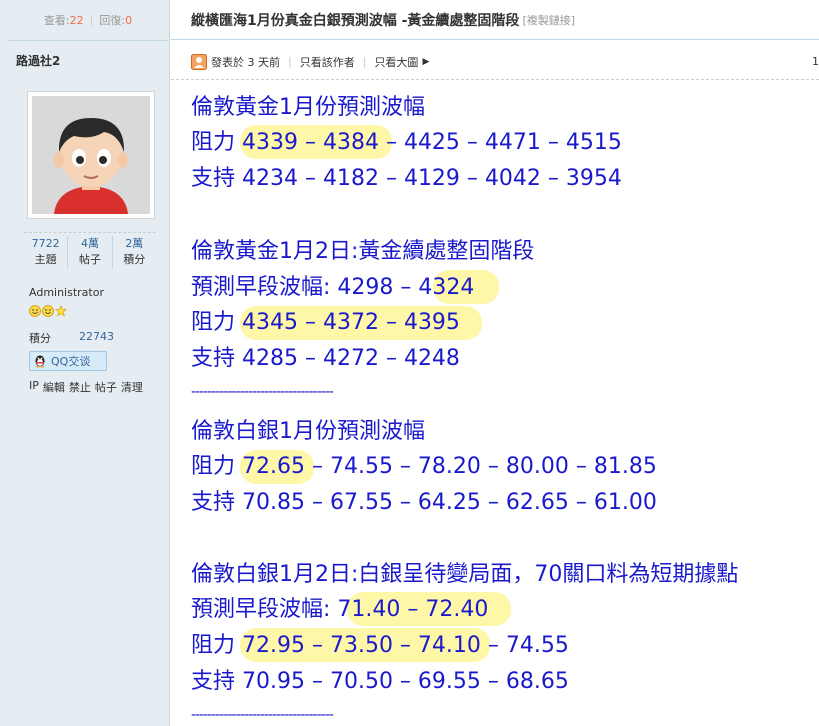  Describe the element at coordinates (129, 20) in the screenshot. I see `replies-count: 0` at that location.